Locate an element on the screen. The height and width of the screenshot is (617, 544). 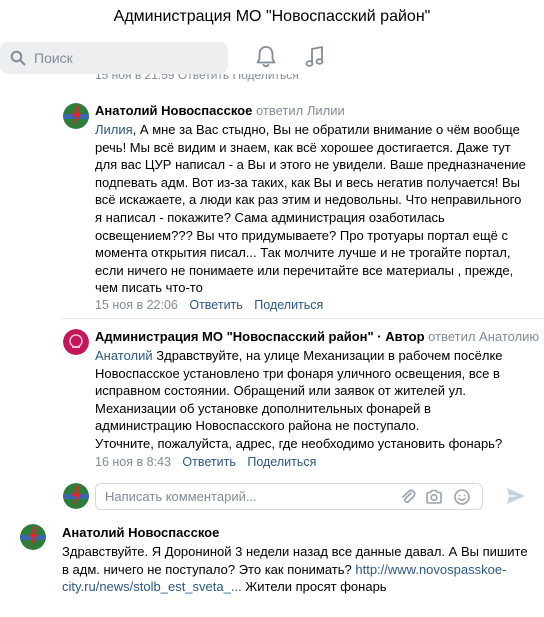
bell-icon is located at coordinates (266, 57).